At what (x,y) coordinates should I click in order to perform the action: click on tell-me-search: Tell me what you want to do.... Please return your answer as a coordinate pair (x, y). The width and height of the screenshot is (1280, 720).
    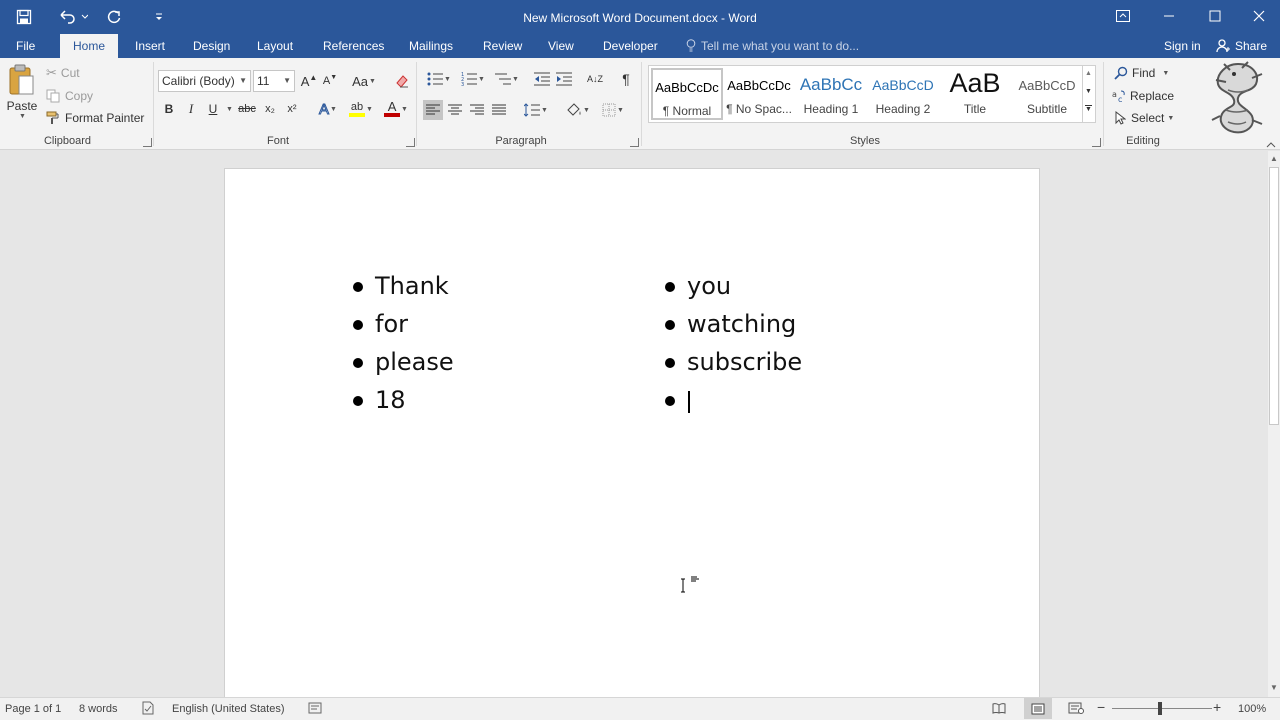
    Looking at the image, I should click on (772, 46).